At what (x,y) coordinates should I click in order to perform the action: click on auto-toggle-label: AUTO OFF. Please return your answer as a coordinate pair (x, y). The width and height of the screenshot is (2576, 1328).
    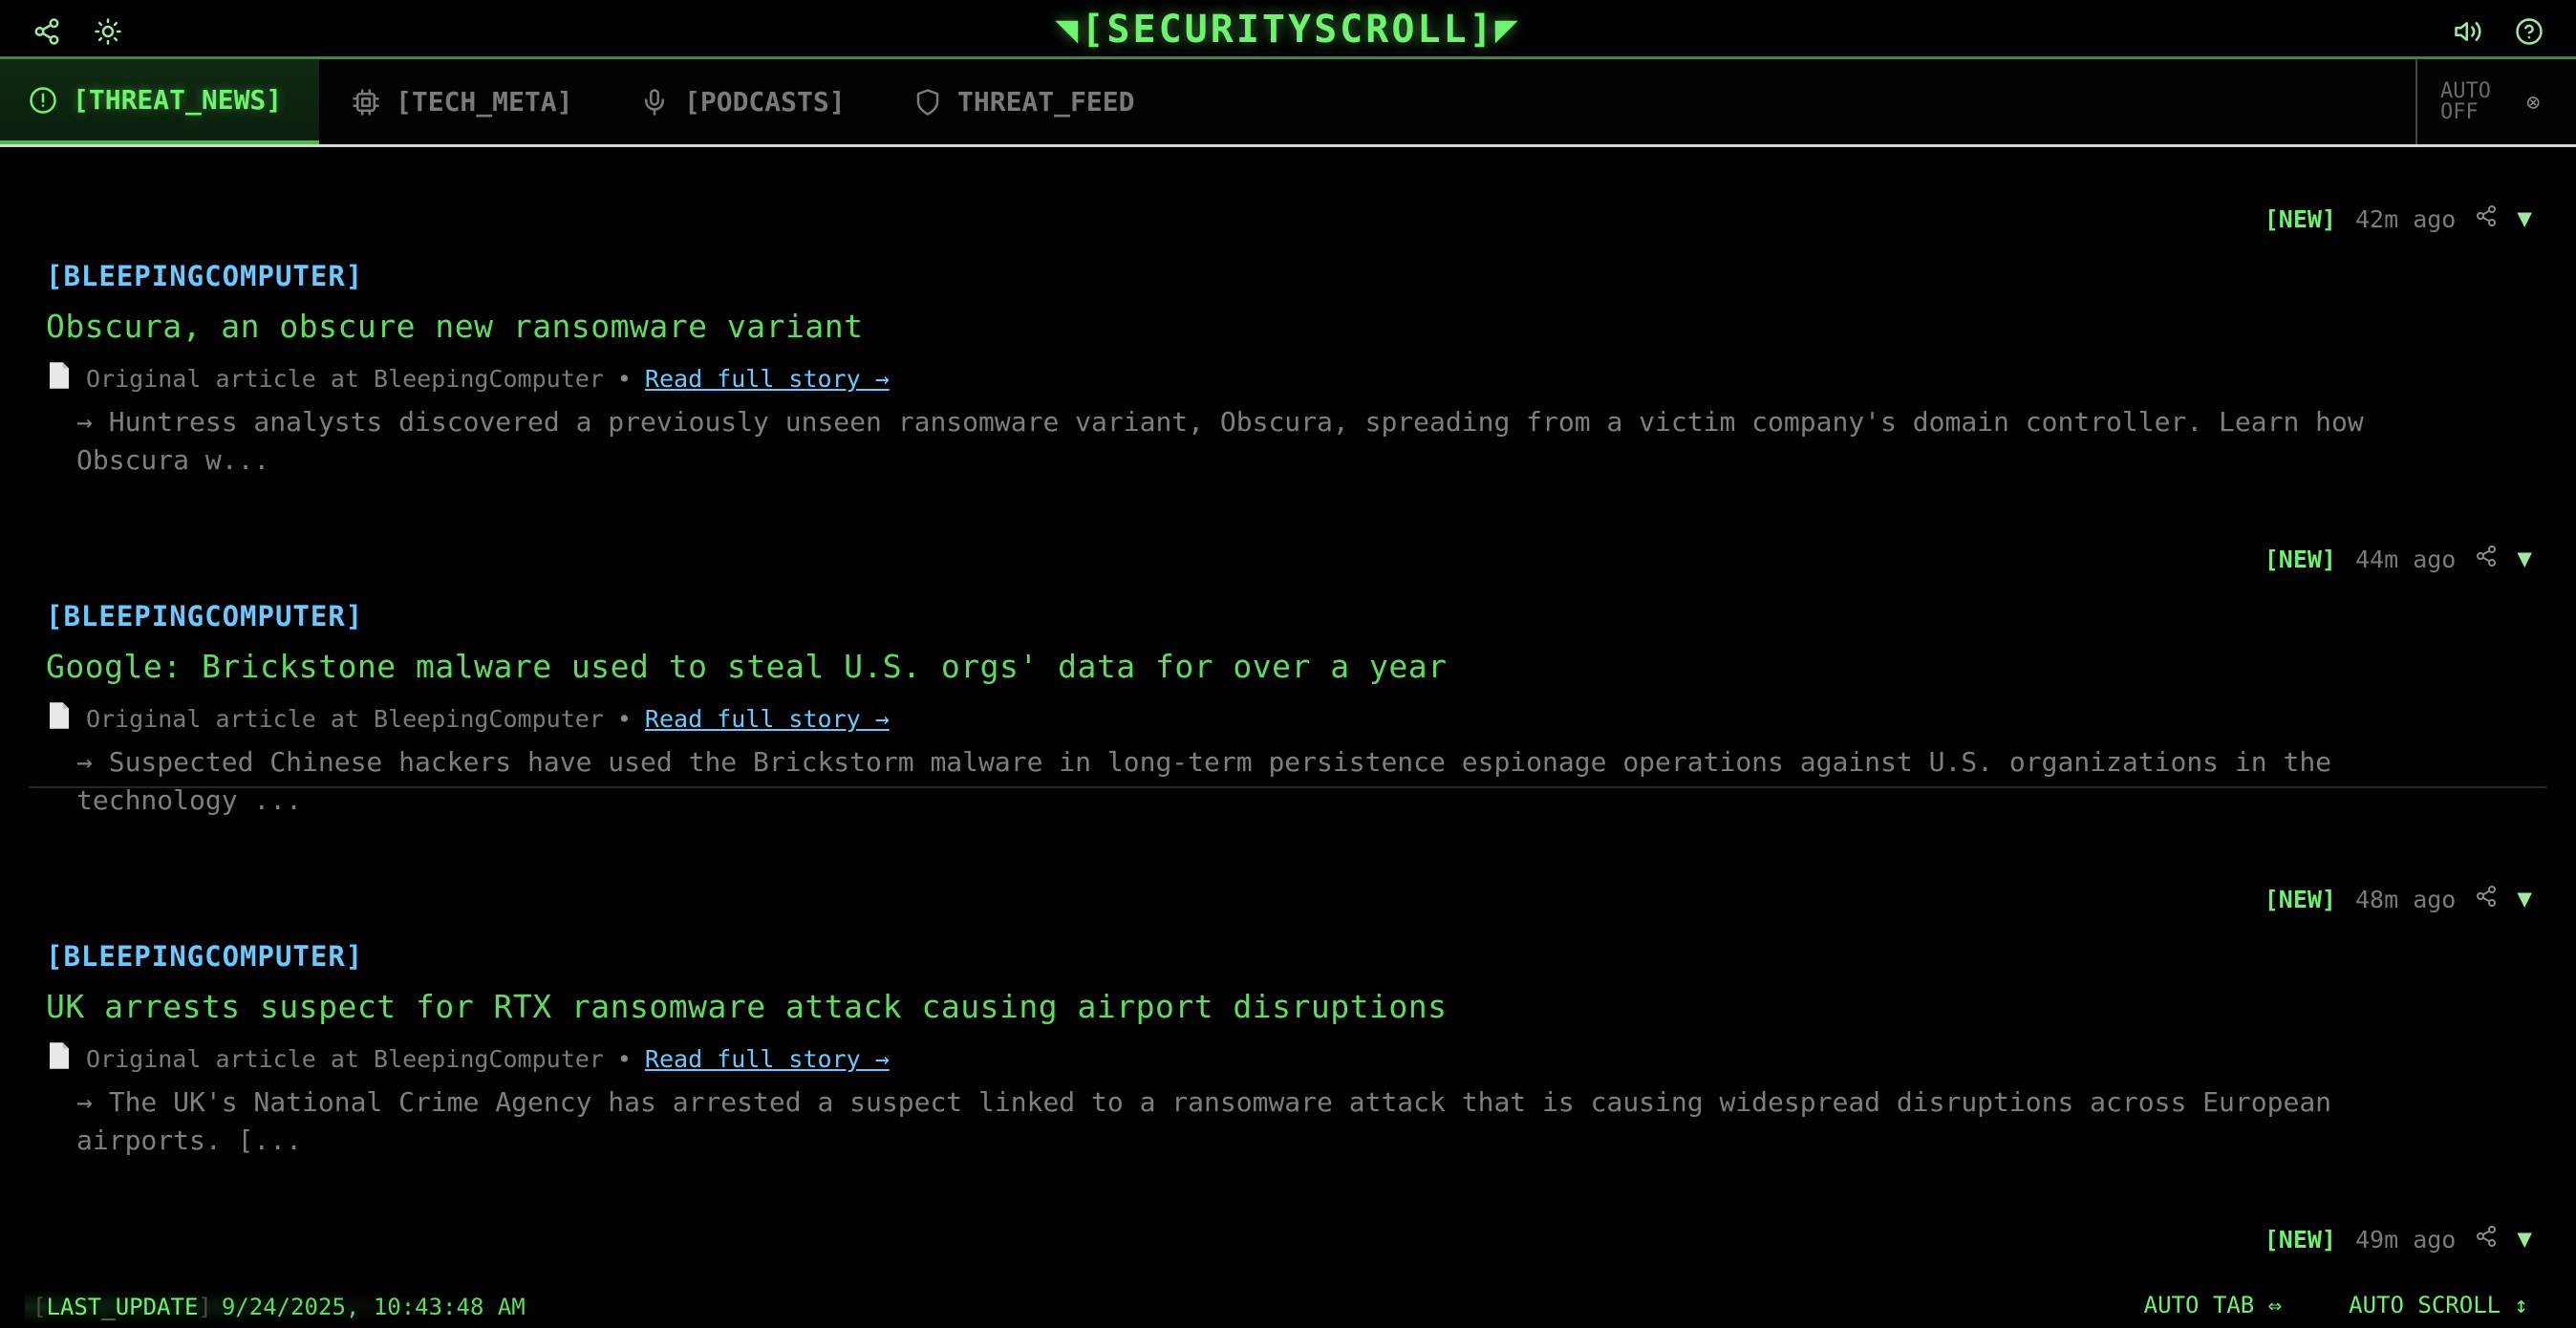
    Looking at the image, I should click on (2465, 101).